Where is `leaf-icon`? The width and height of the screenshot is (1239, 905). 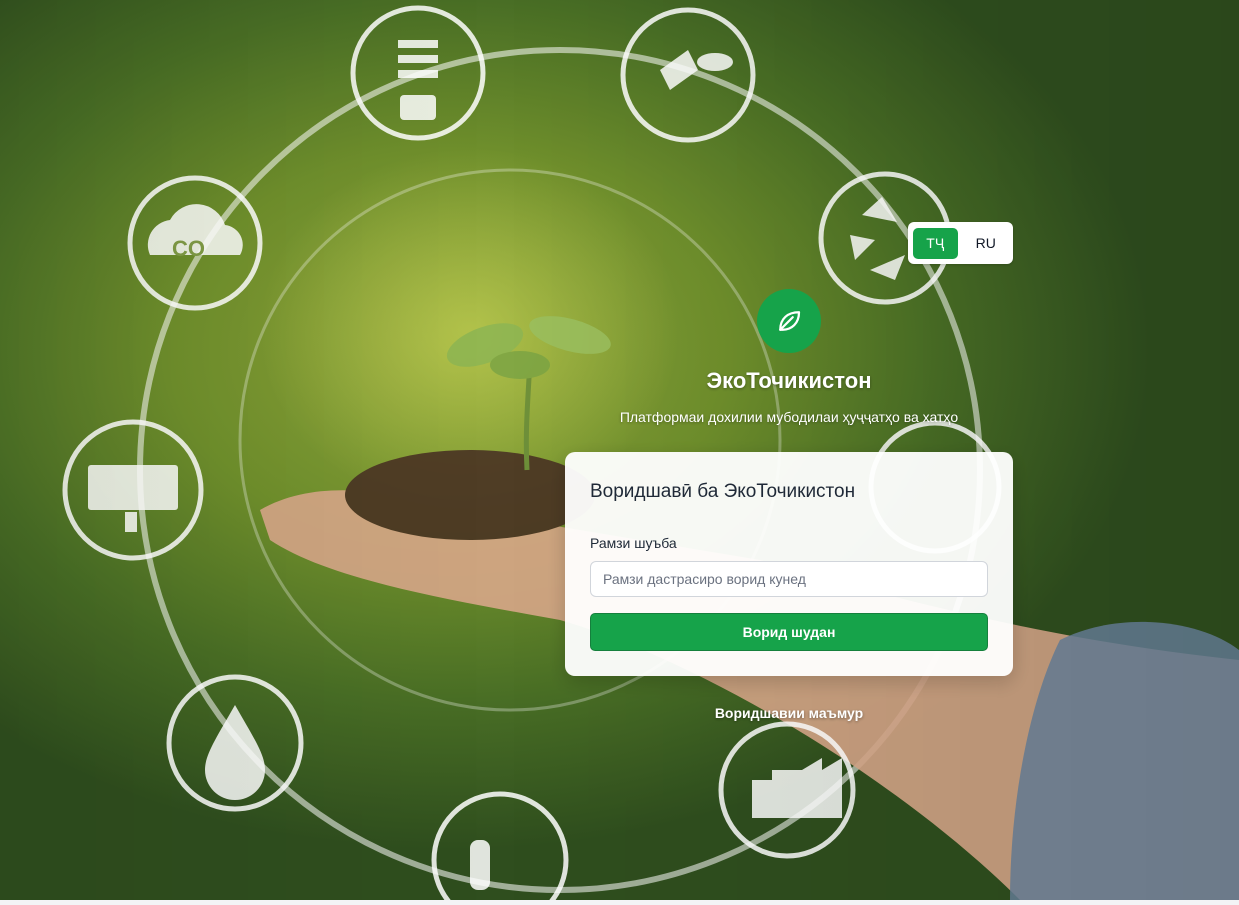 leaf-icon is located at coordinates (790, 321).